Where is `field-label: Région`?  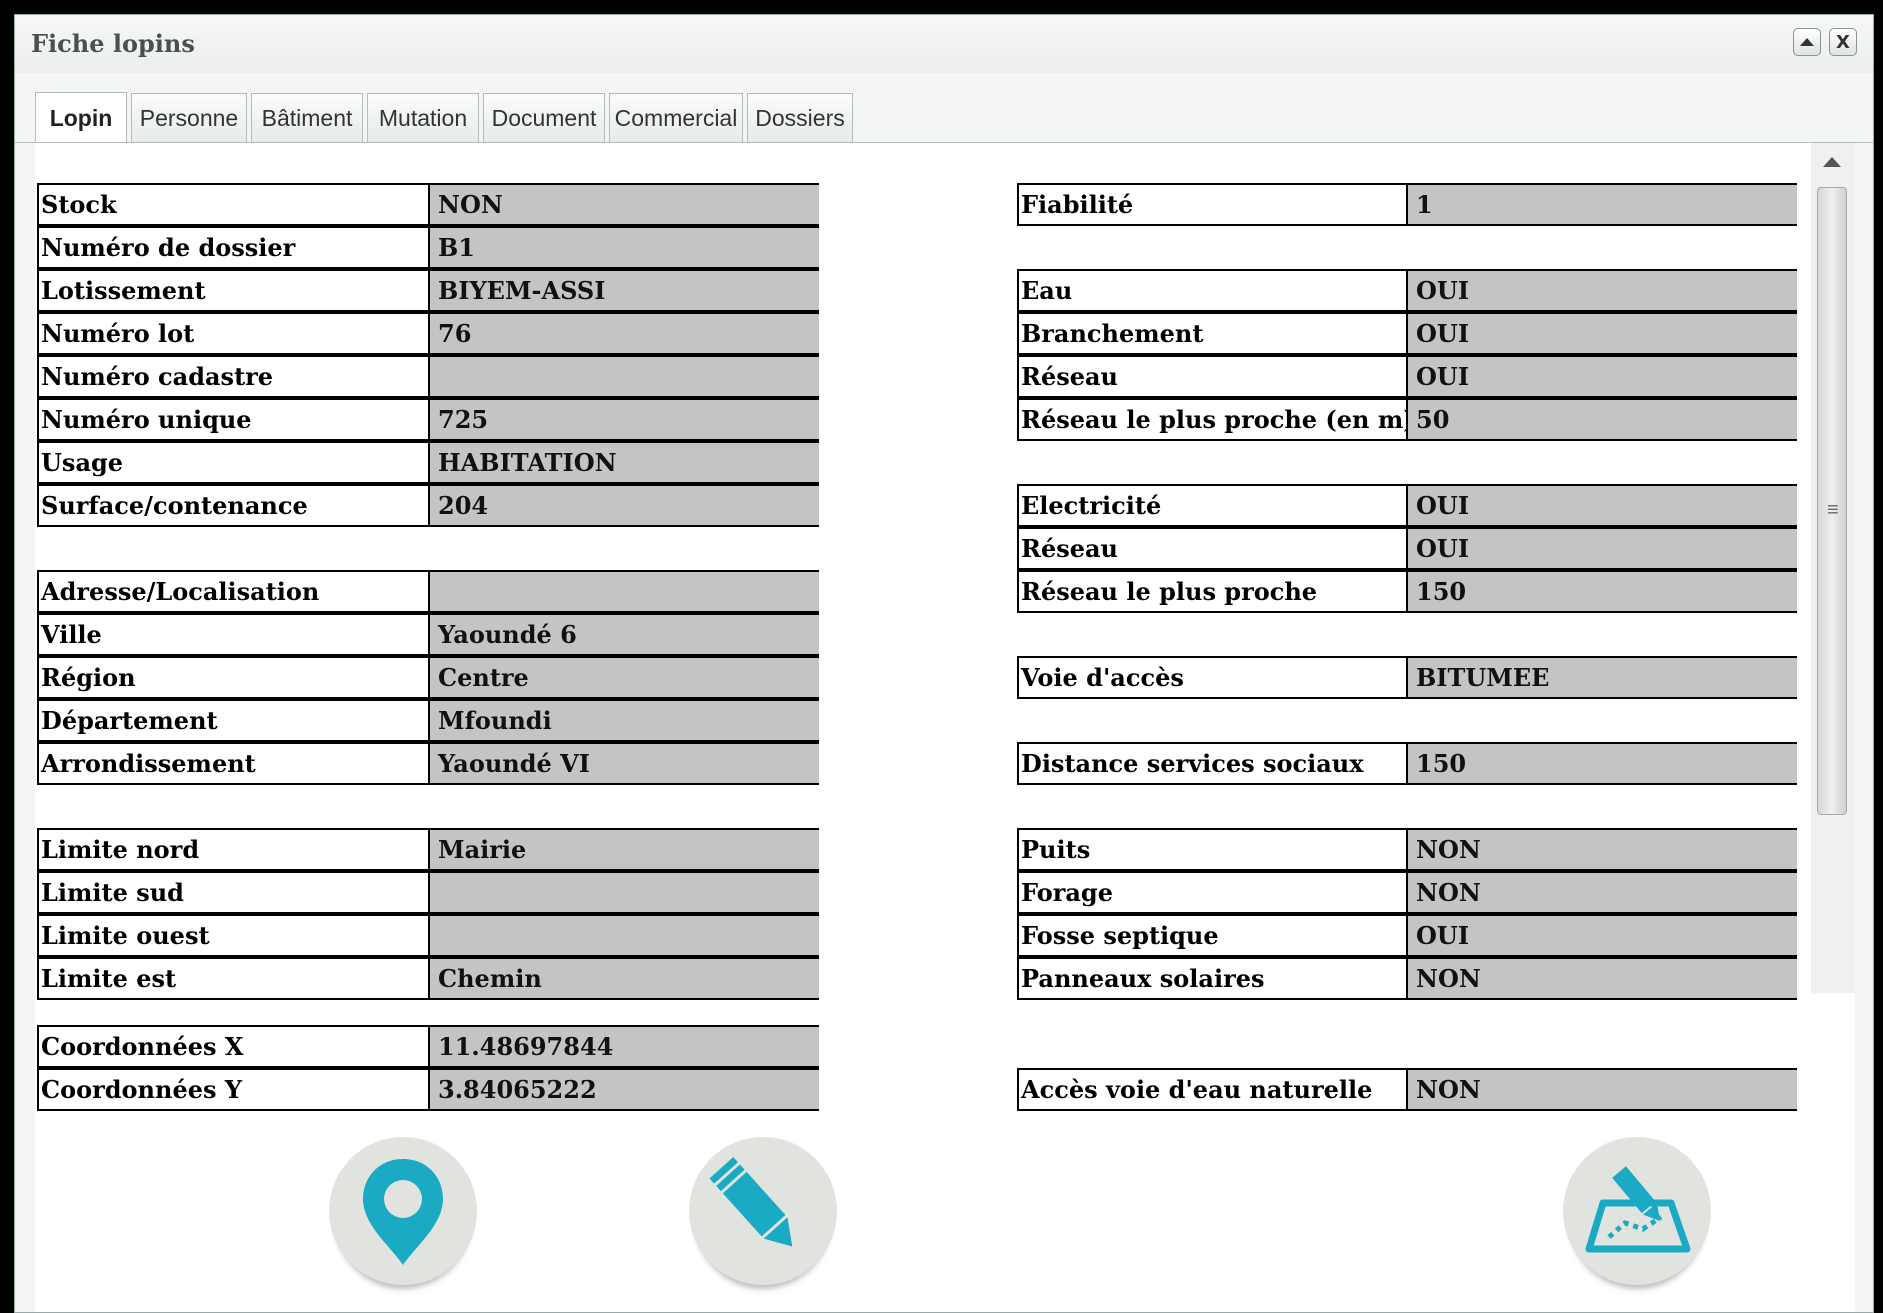
field-label: Région is located at coordinates (233, 677).